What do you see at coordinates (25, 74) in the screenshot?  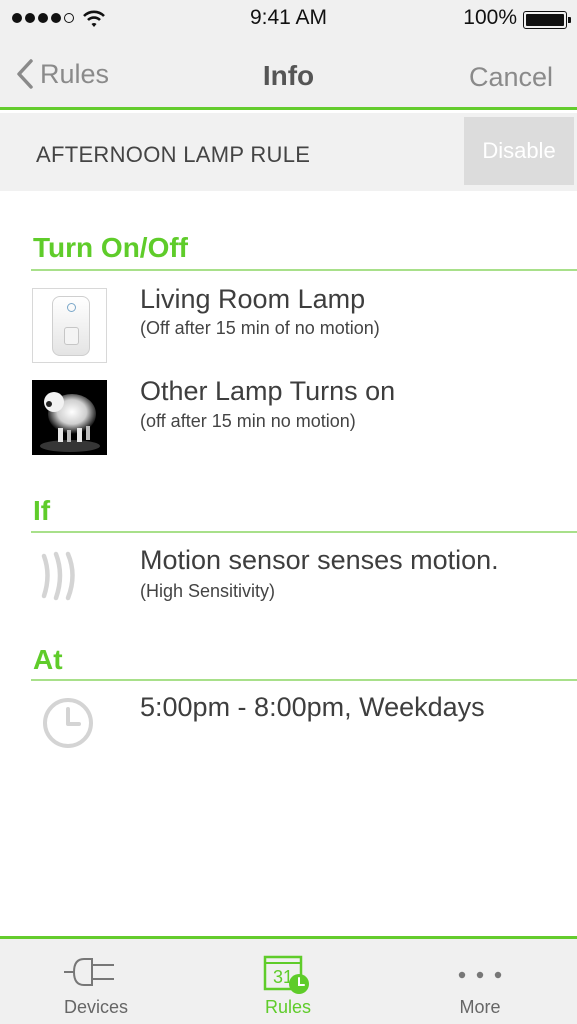 I see `chevron-left-icon` at bounding box center [25, 74].